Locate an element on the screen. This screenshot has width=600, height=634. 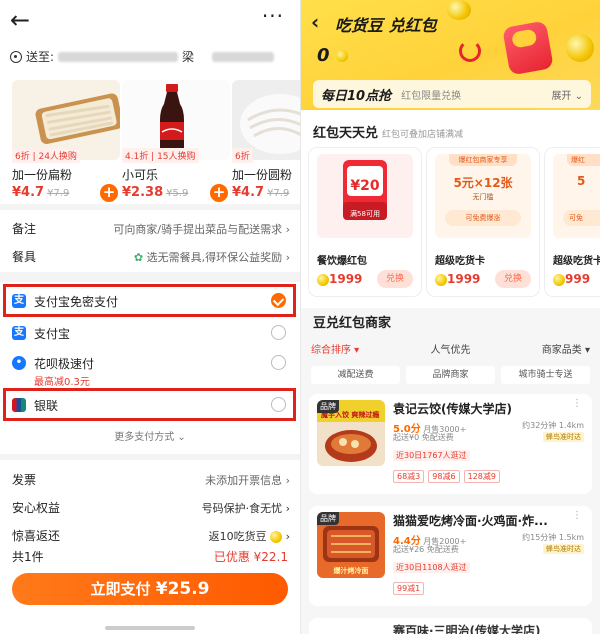
daily-flash-banner: 每日10点抢 红包限量兑换 展开 ⌄ is located at coordinates (452, 94).